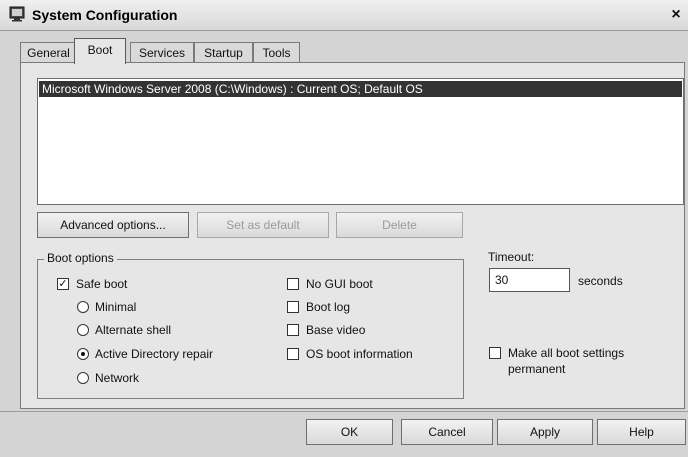 Image resolution: width=688 pixels, height=457 pixels. What do you see at coordinates (17, 14) in the screenshot?
I see `msconfig-icon` at bounding box center [17, 14].